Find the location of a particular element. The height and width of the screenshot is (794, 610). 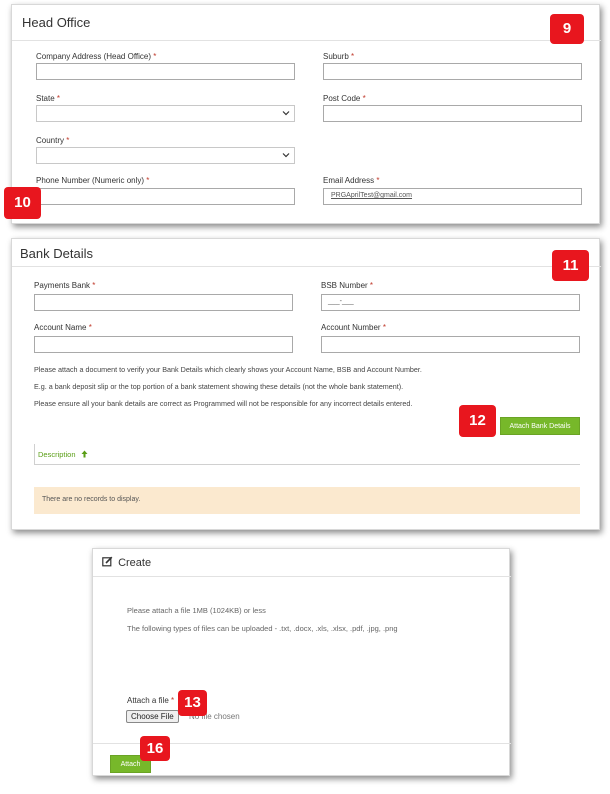

suburb-input is located at coordinates (452, 71).